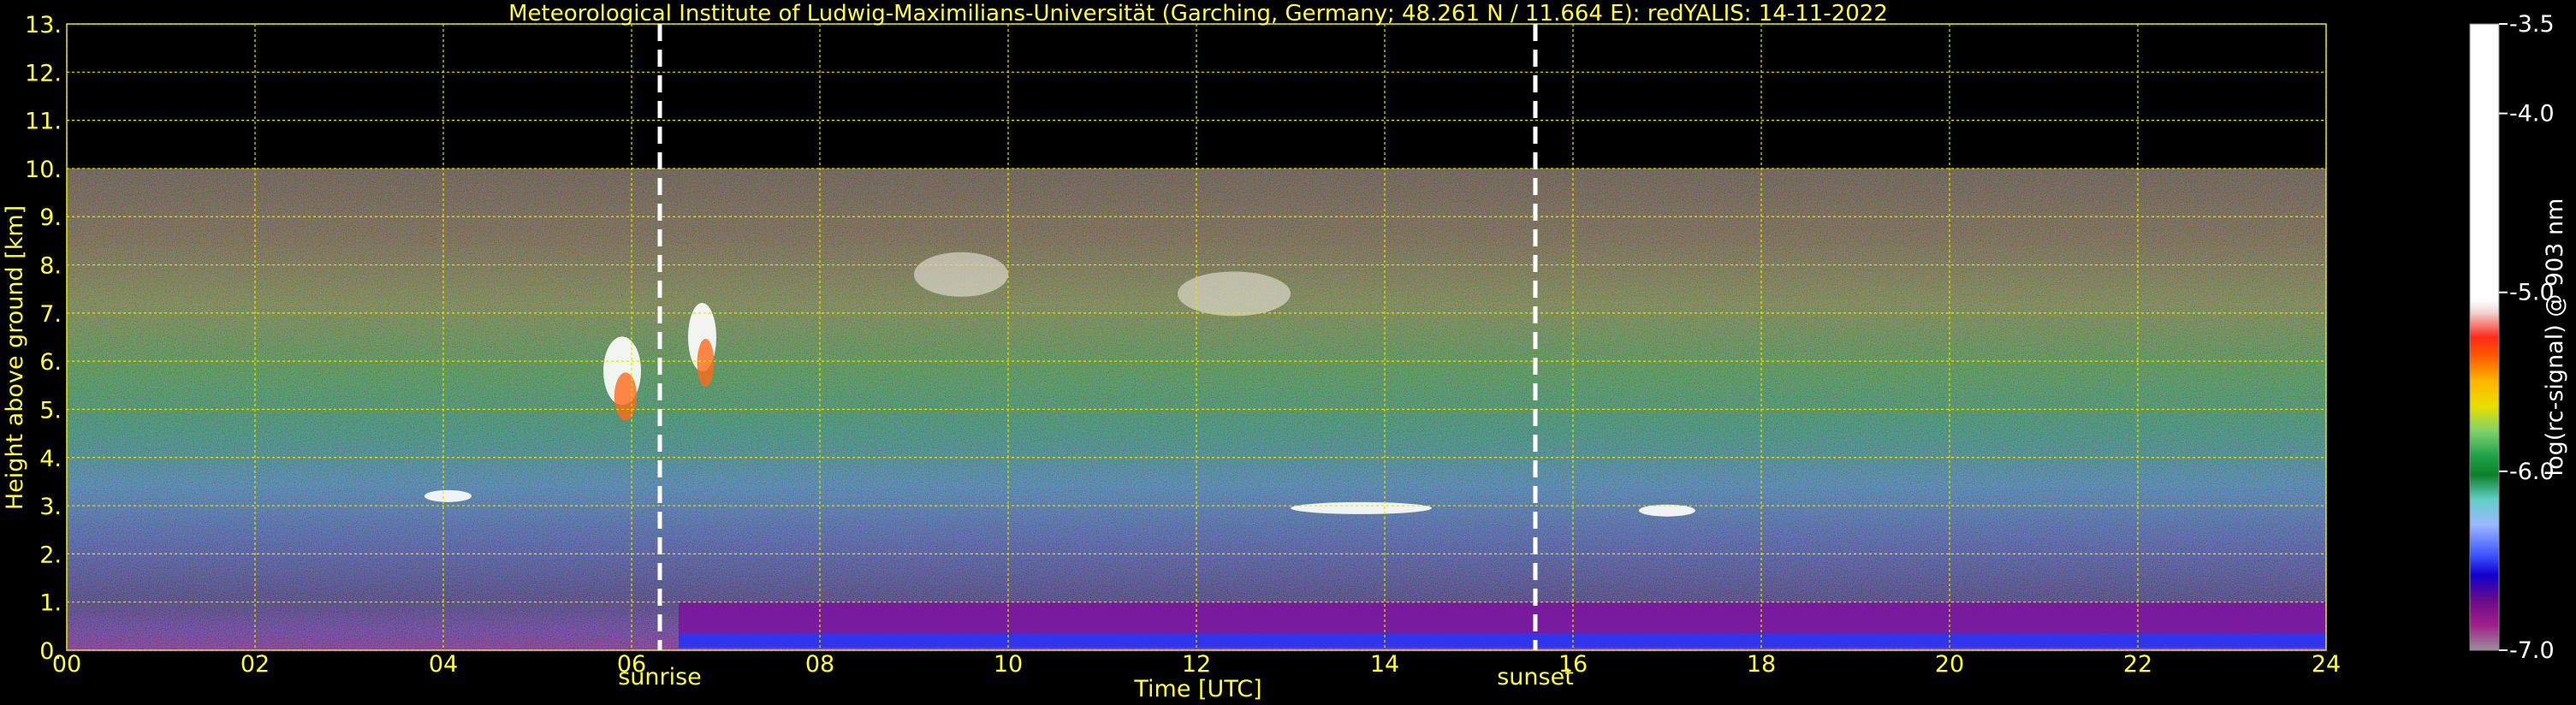  Describe the element at coordinates (2532, 24) in the screenshot. I see `colorbar-tick-label: -3.5` at that location.